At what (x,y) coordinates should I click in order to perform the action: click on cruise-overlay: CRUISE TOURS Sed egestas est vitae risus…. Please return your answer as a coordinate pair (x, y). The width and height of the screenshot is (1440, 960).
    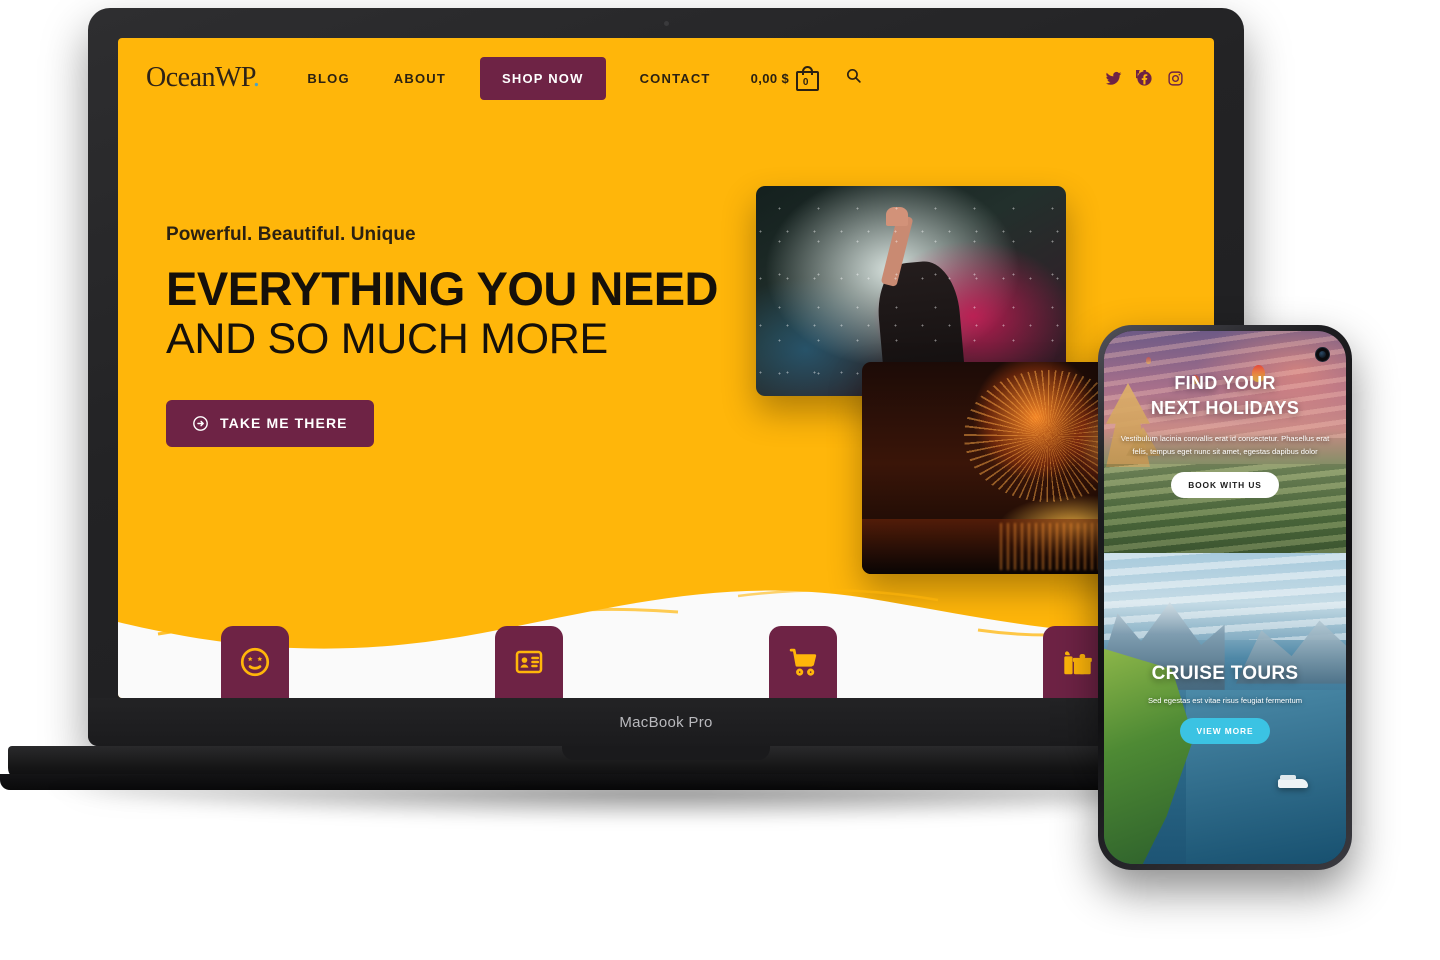
    Looking at the image, I should click on (1225, 704).